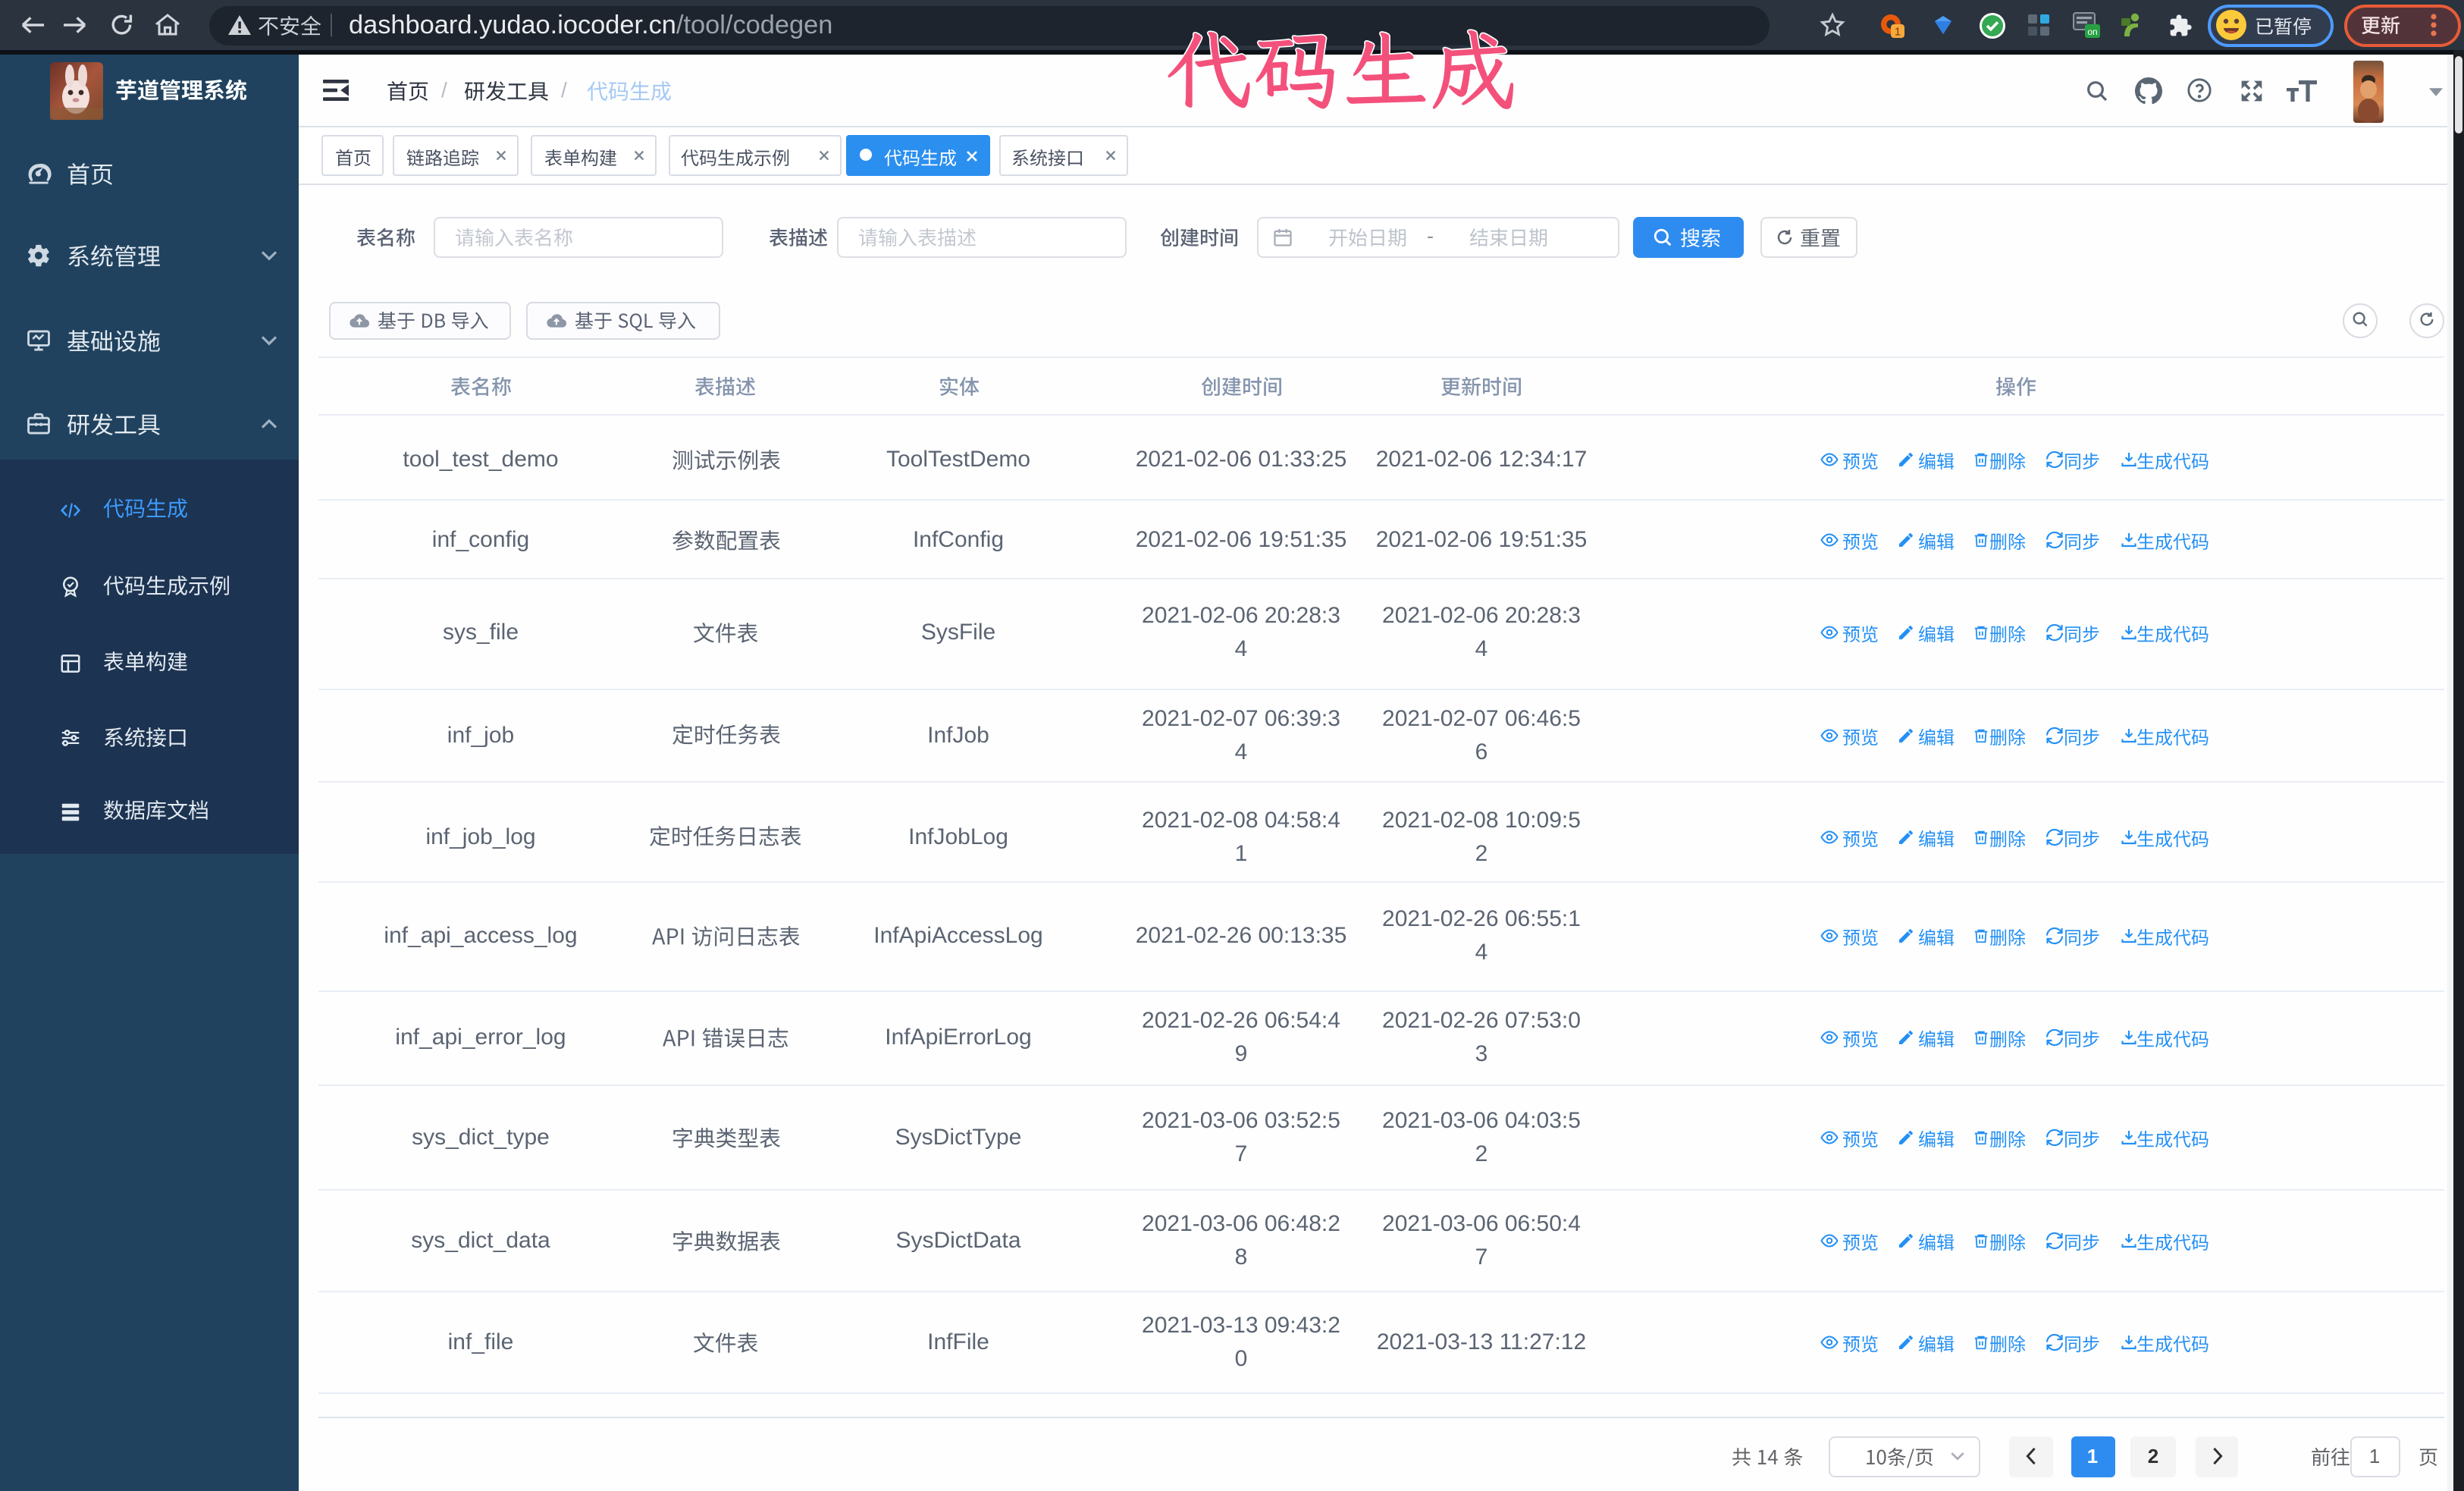  What do you see at coordinates (1898, 31) in the screenshot?
I see `svg-text: 1` at bounding box center [1898, 31].